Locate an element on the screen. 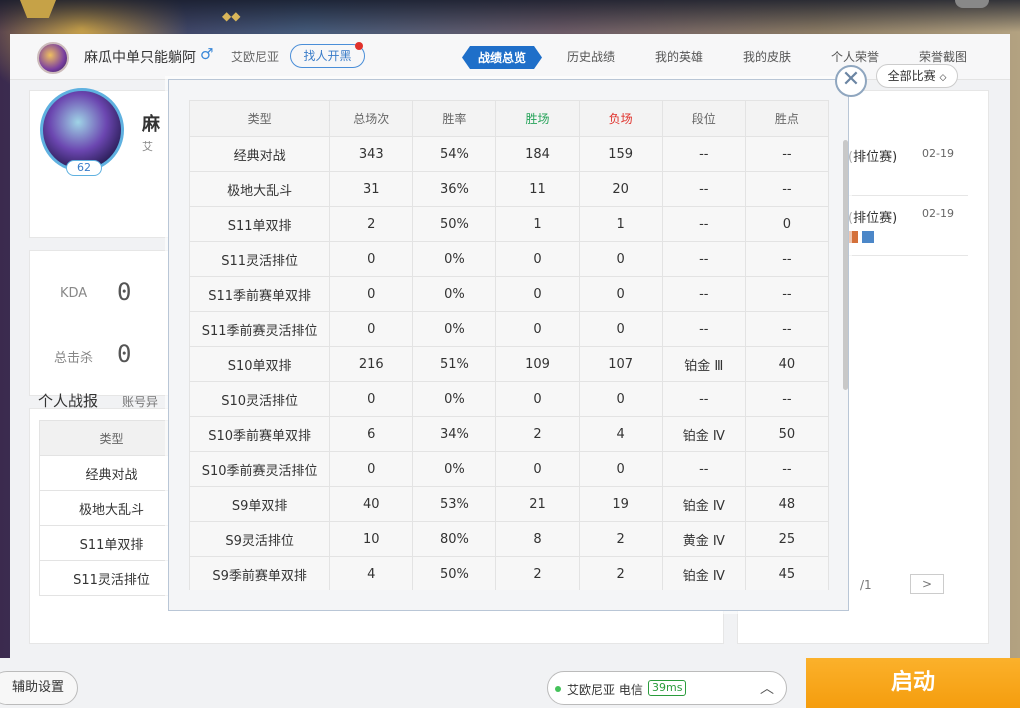 The width and height of the screenshot is (1020, 708). server-selector: 艾欧尼亚 电信 39ms ︿ is located at coordinates (667, 688).